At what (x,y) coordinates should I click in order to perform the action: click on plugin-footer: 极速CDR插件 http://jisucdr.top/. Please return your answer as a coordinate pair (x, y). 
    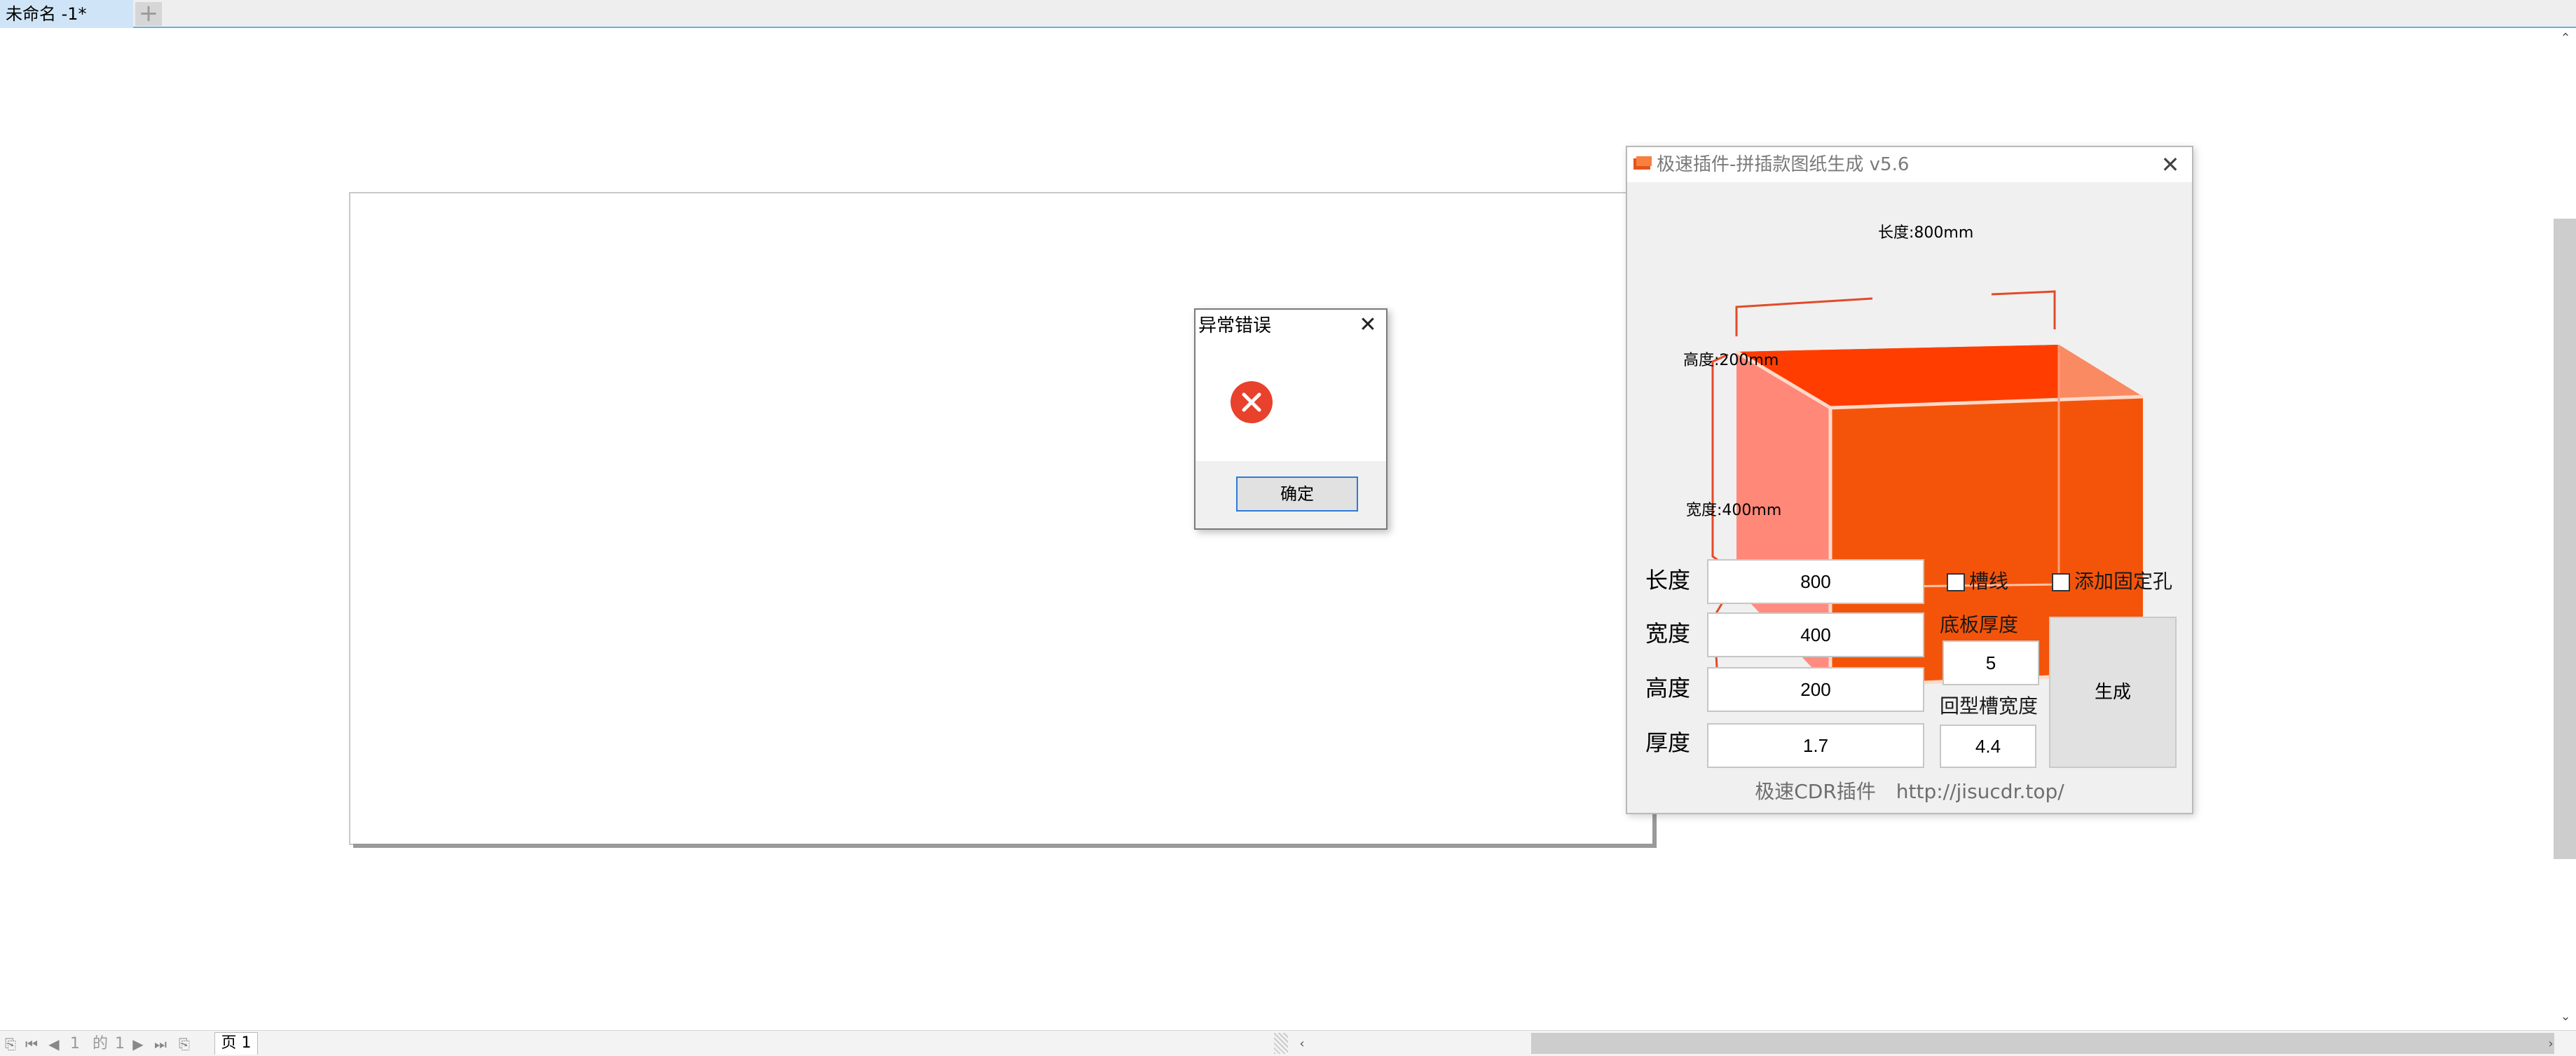
    Looking at the image, I should click on (1910, 791).